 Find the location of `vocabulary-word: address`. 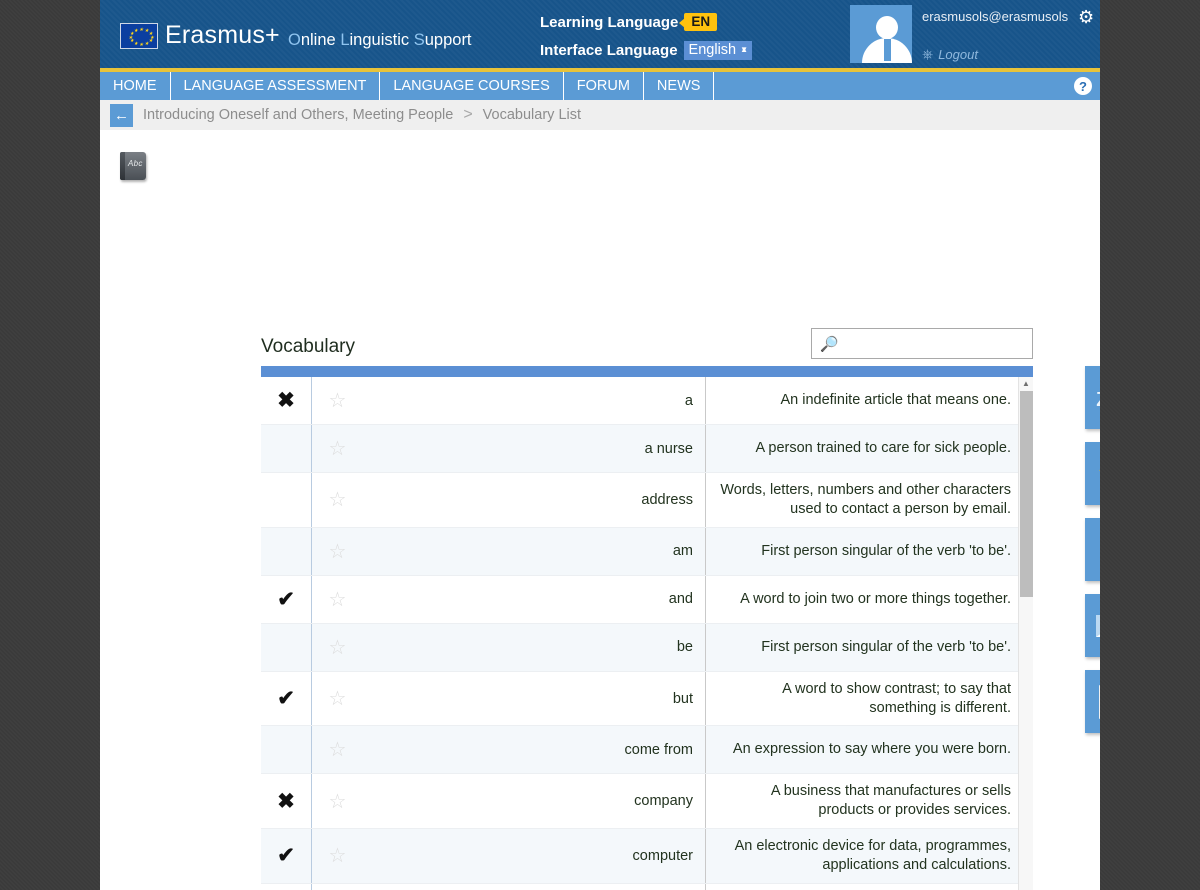

vocabulary-word: address is located at coordinates (667, 499).